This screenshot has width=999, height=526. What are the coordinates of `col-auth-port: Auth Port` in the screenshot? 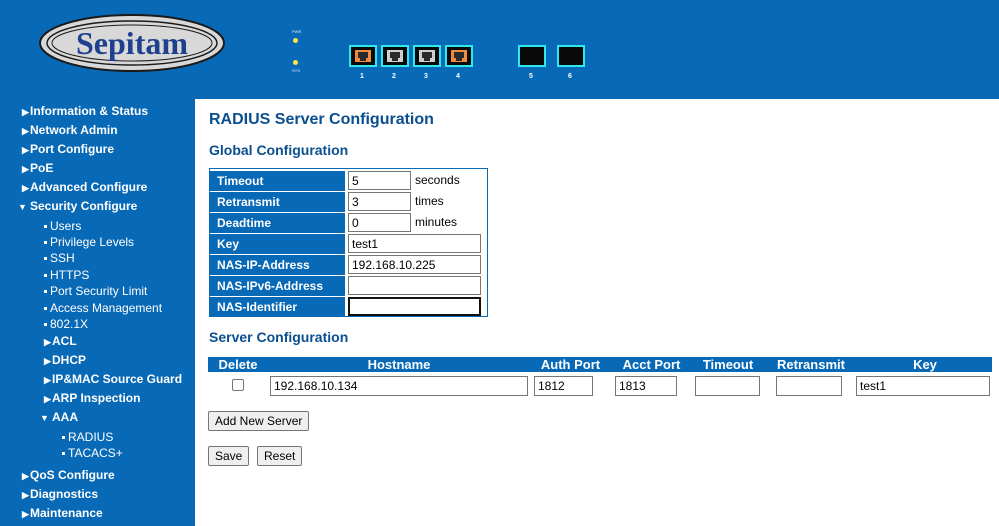 It's located at (570, 364).